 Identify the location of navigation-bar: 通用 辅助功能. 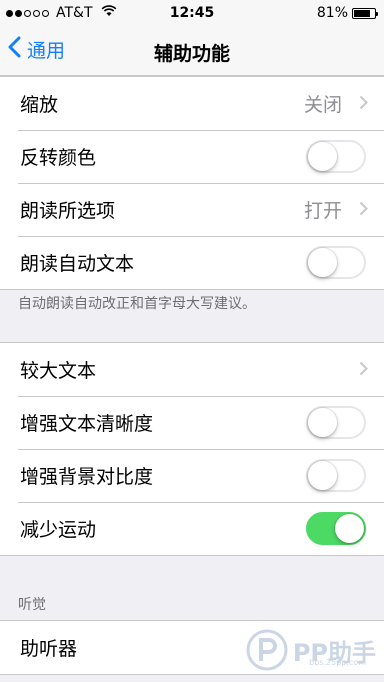
(192, 52).